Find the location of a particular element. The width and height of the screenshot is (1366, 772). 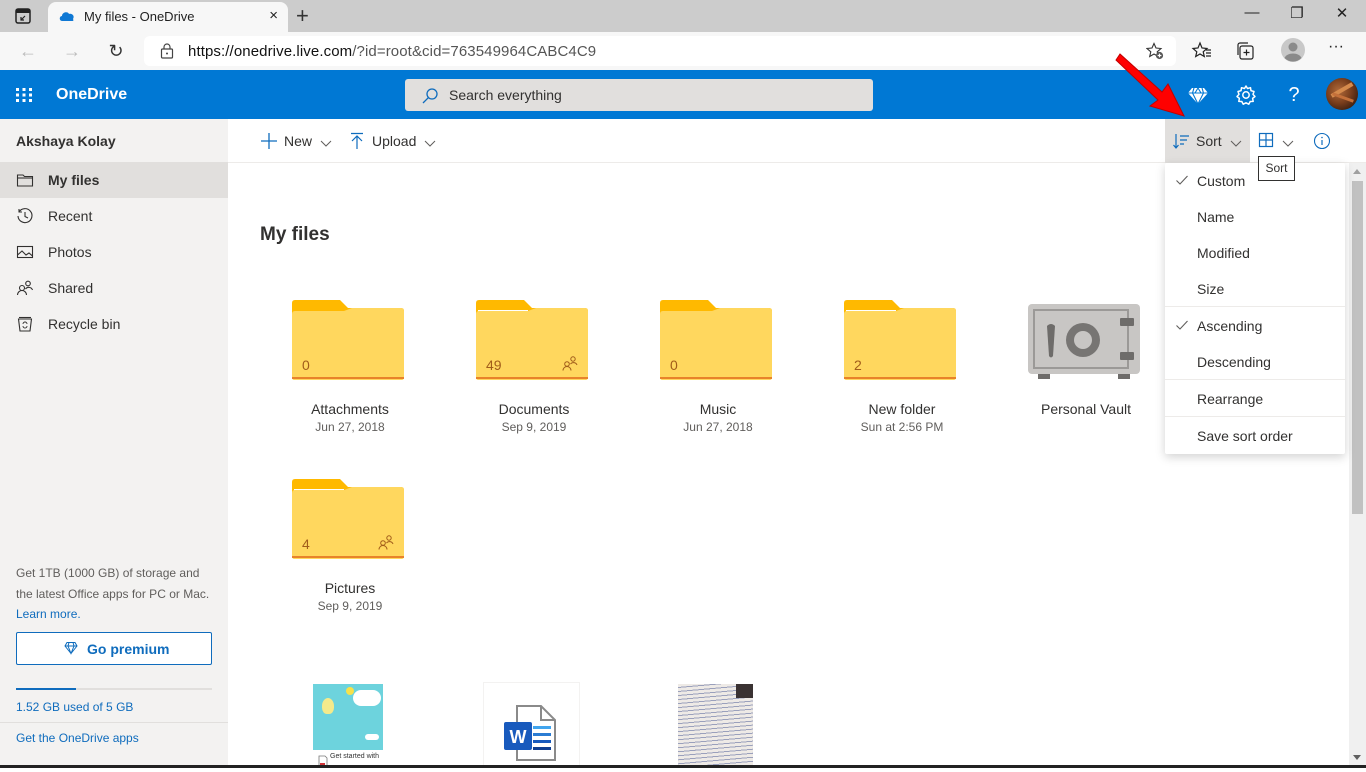

folder-tile: 0 Music Jun 27, 2018 is located at coordinates (718, 367).